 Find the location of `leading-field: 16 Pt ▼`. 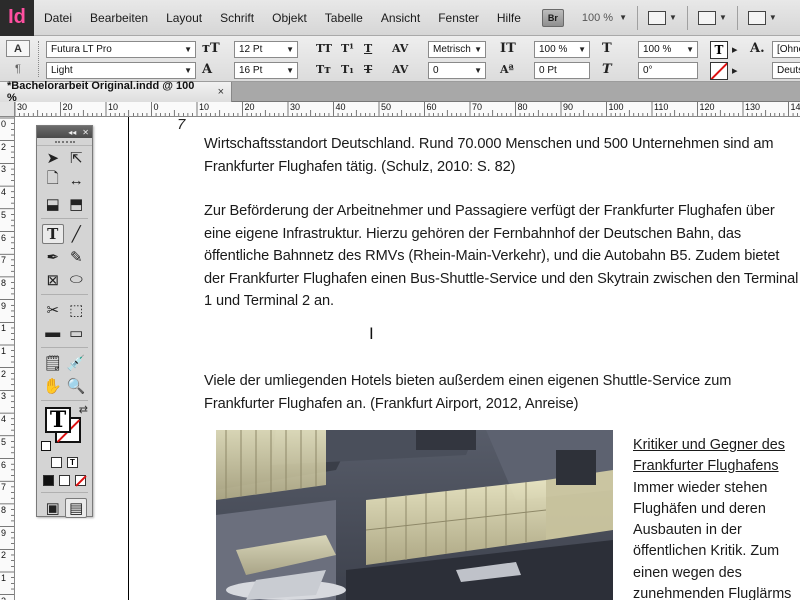

leading-field: 16 Pt ▼ is located at coordinates (266, 70).